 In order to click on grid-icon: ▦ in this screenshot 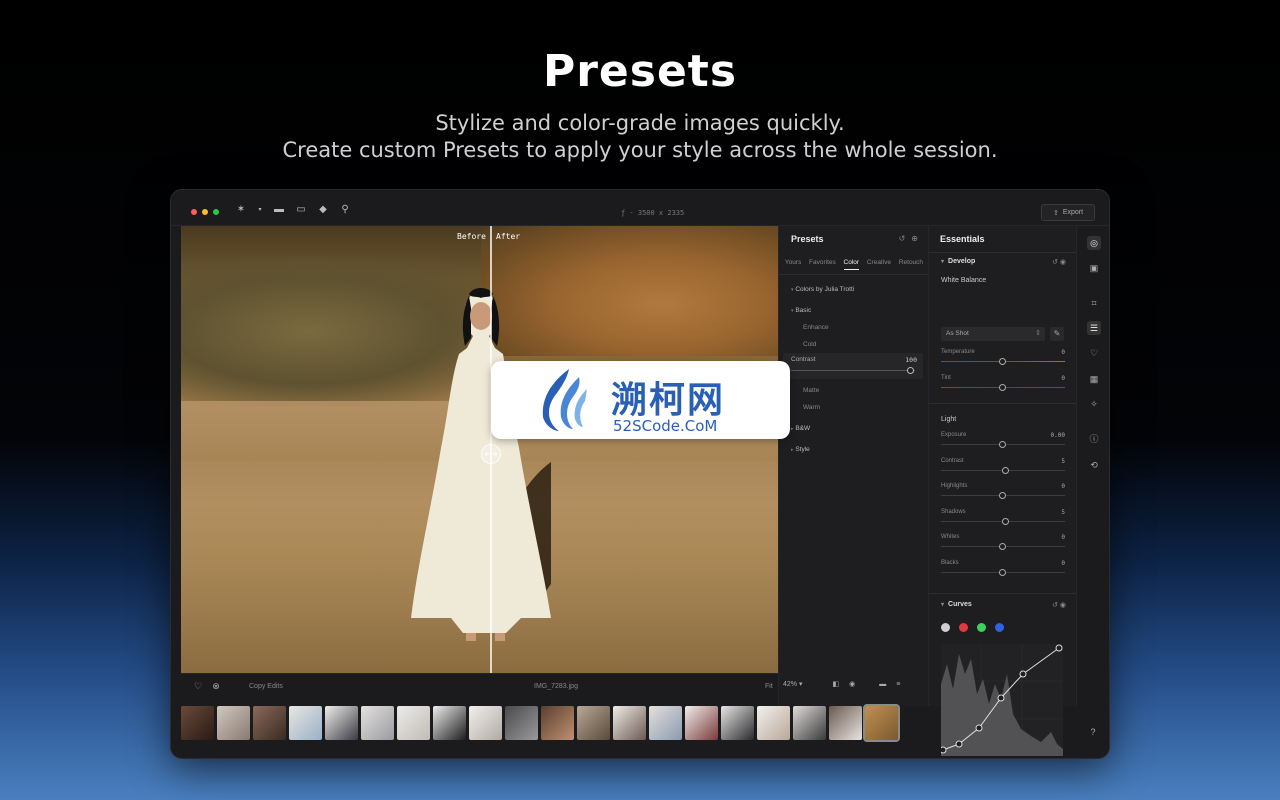, I will do `click(1094, 379)`.